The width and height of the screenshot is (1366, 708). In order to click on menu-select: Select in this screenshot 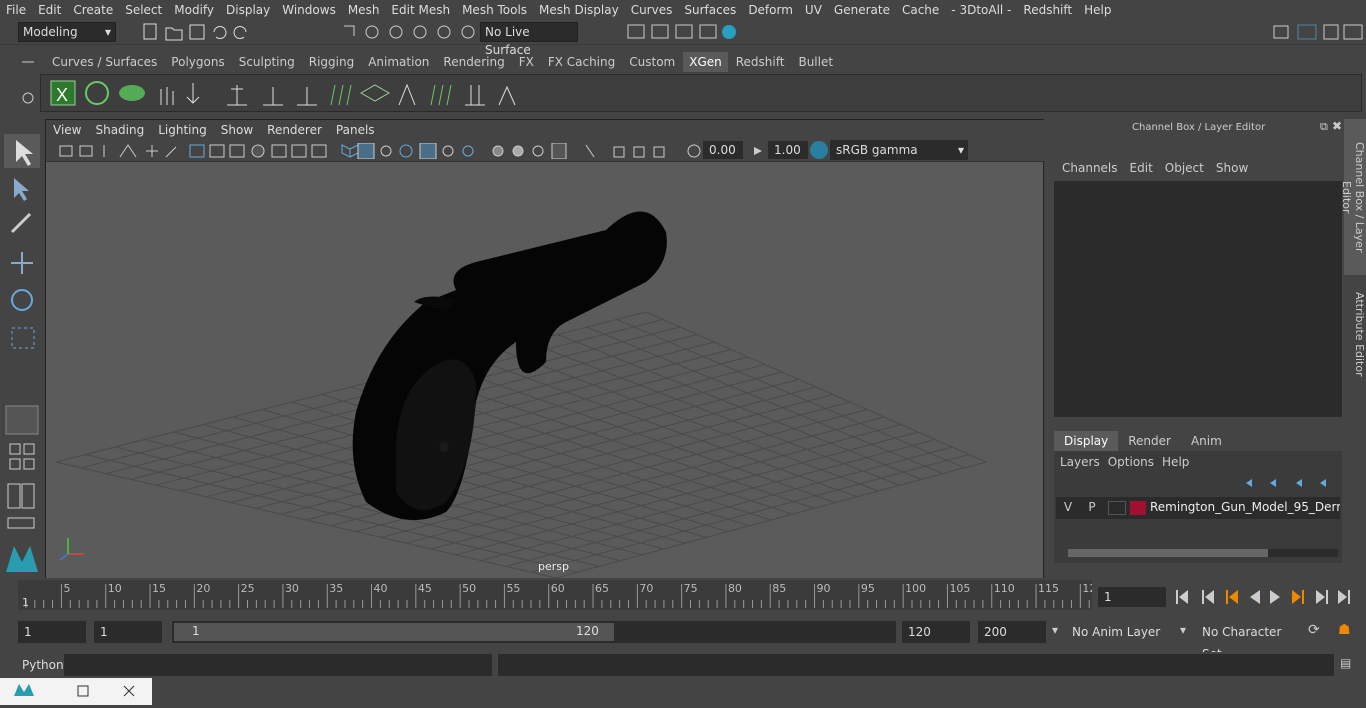, I will do `click(143, 10)`.